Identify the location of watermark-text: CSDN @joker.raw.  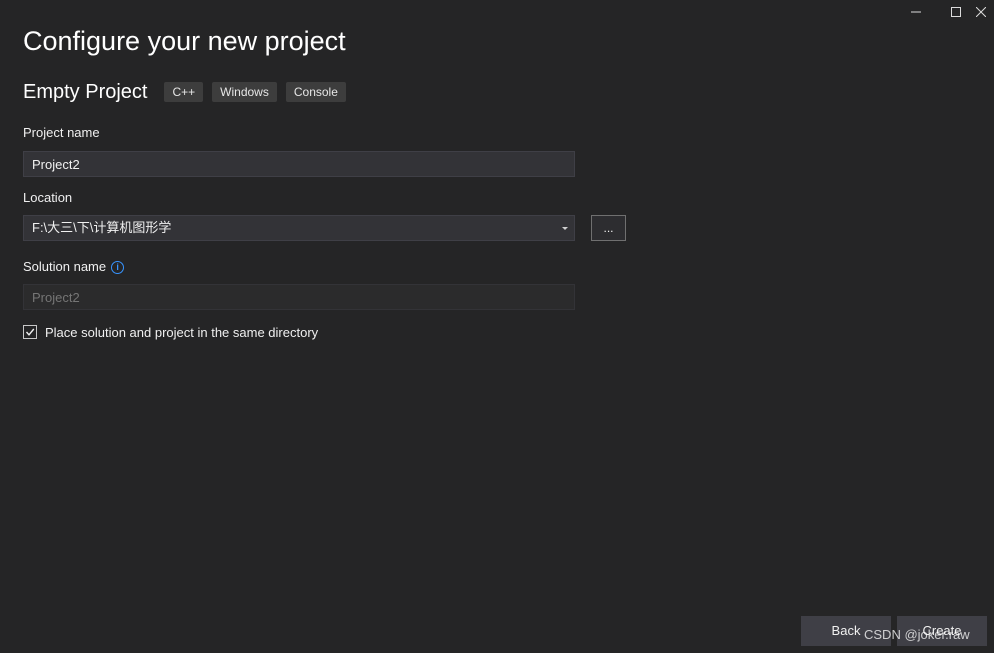
(917, 634).